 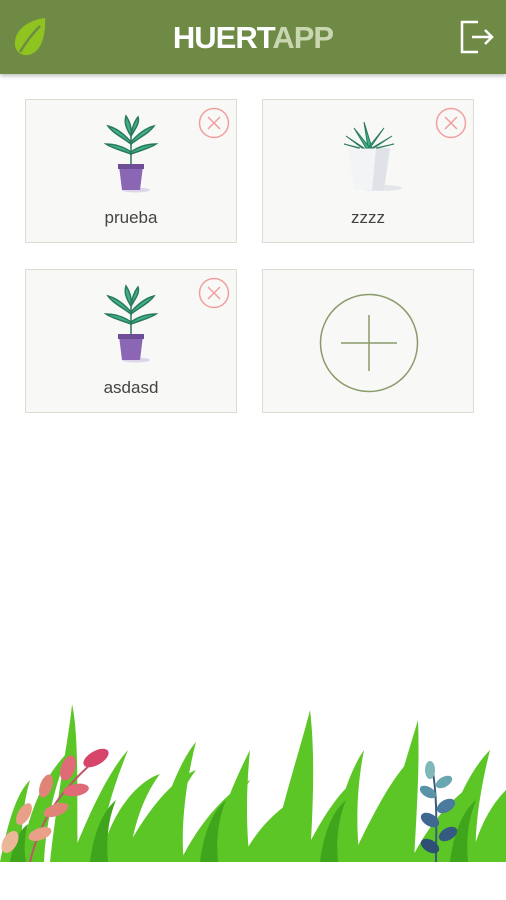 What do you see at coordinates (303, 37) in the screenshot?
I see `app-title-part2: APP` at bounding box center [303, 37].